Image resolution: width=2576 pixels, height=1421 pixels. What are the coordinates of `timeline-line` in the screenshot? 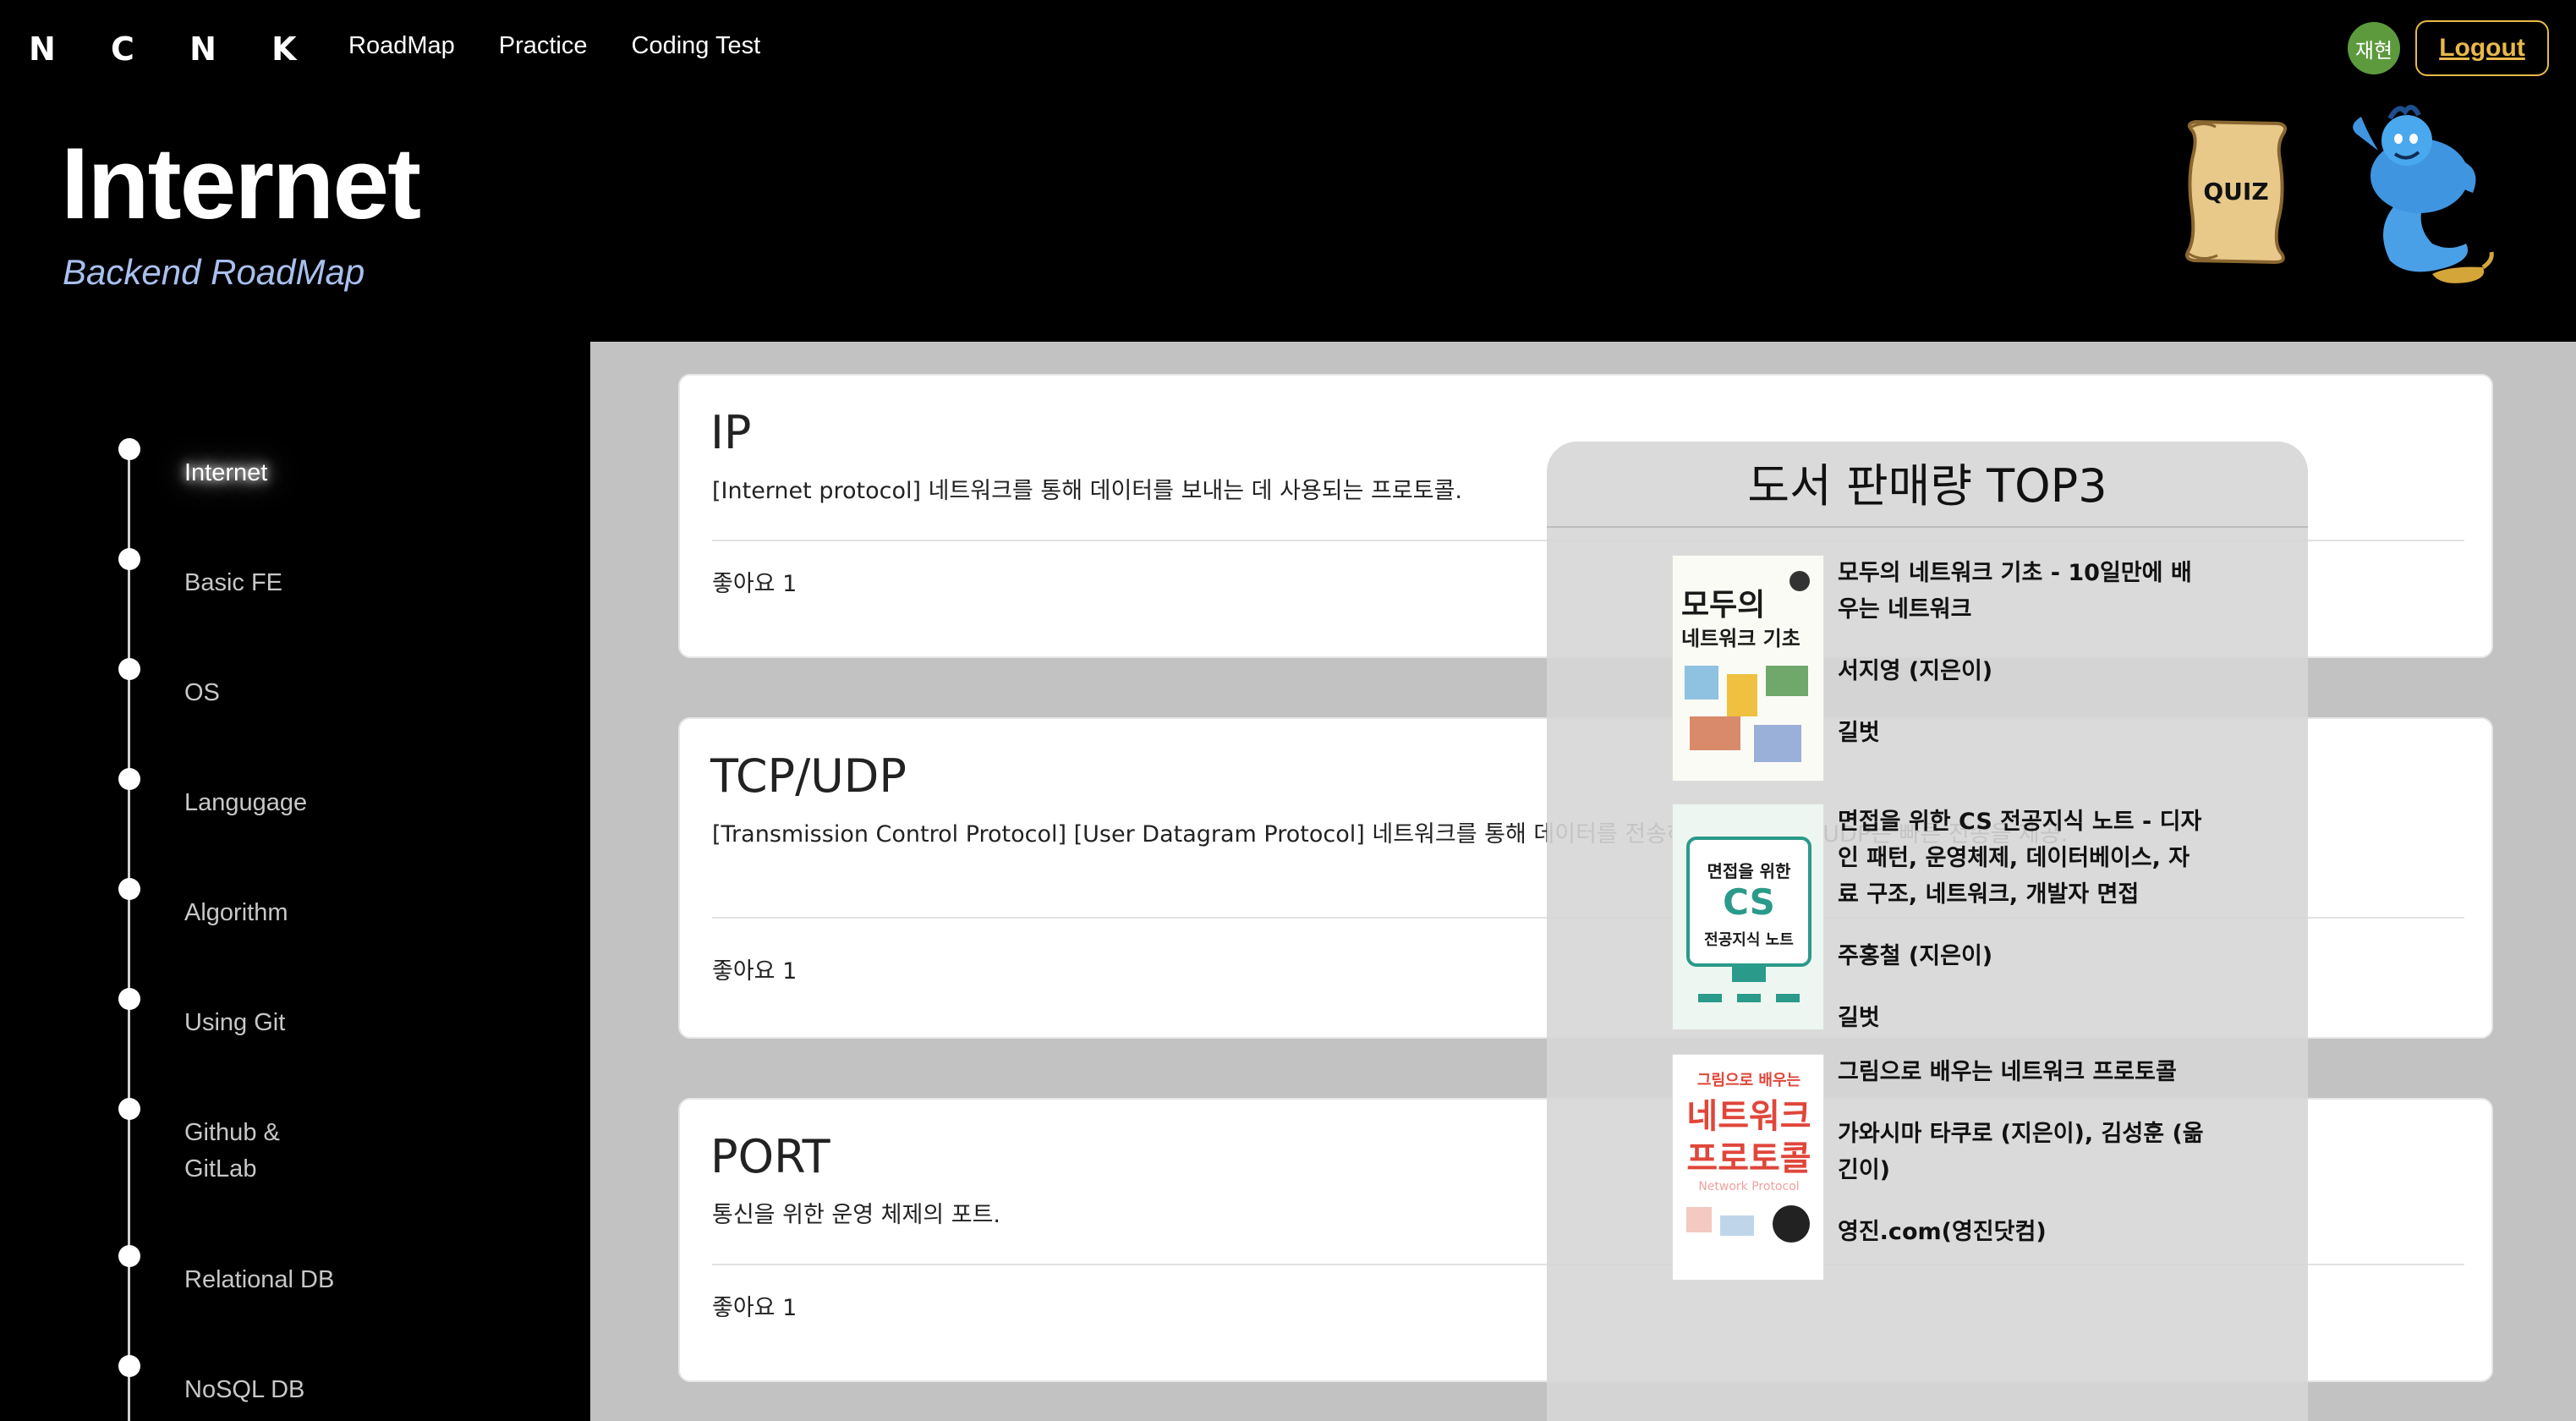 It's located at (129, 936).